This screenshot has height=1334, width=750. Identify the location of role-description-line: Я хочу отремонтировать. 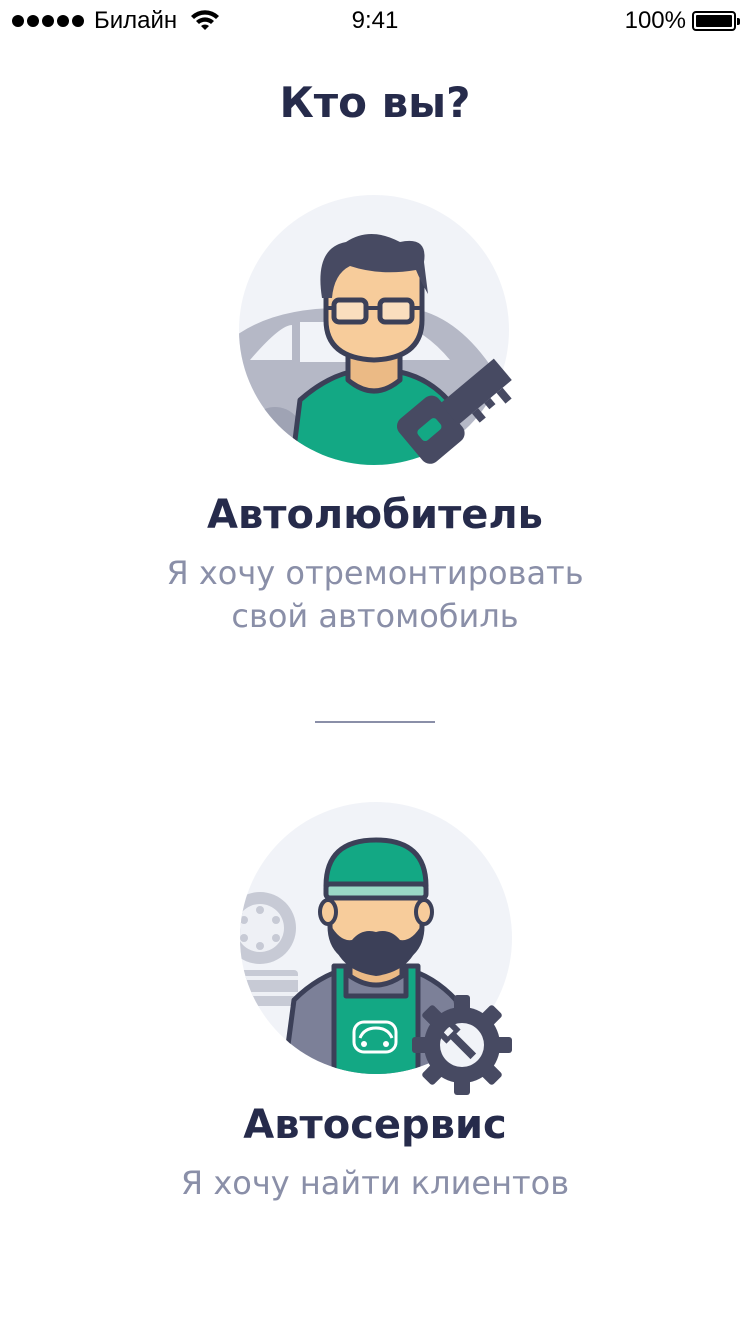
(375, 573).